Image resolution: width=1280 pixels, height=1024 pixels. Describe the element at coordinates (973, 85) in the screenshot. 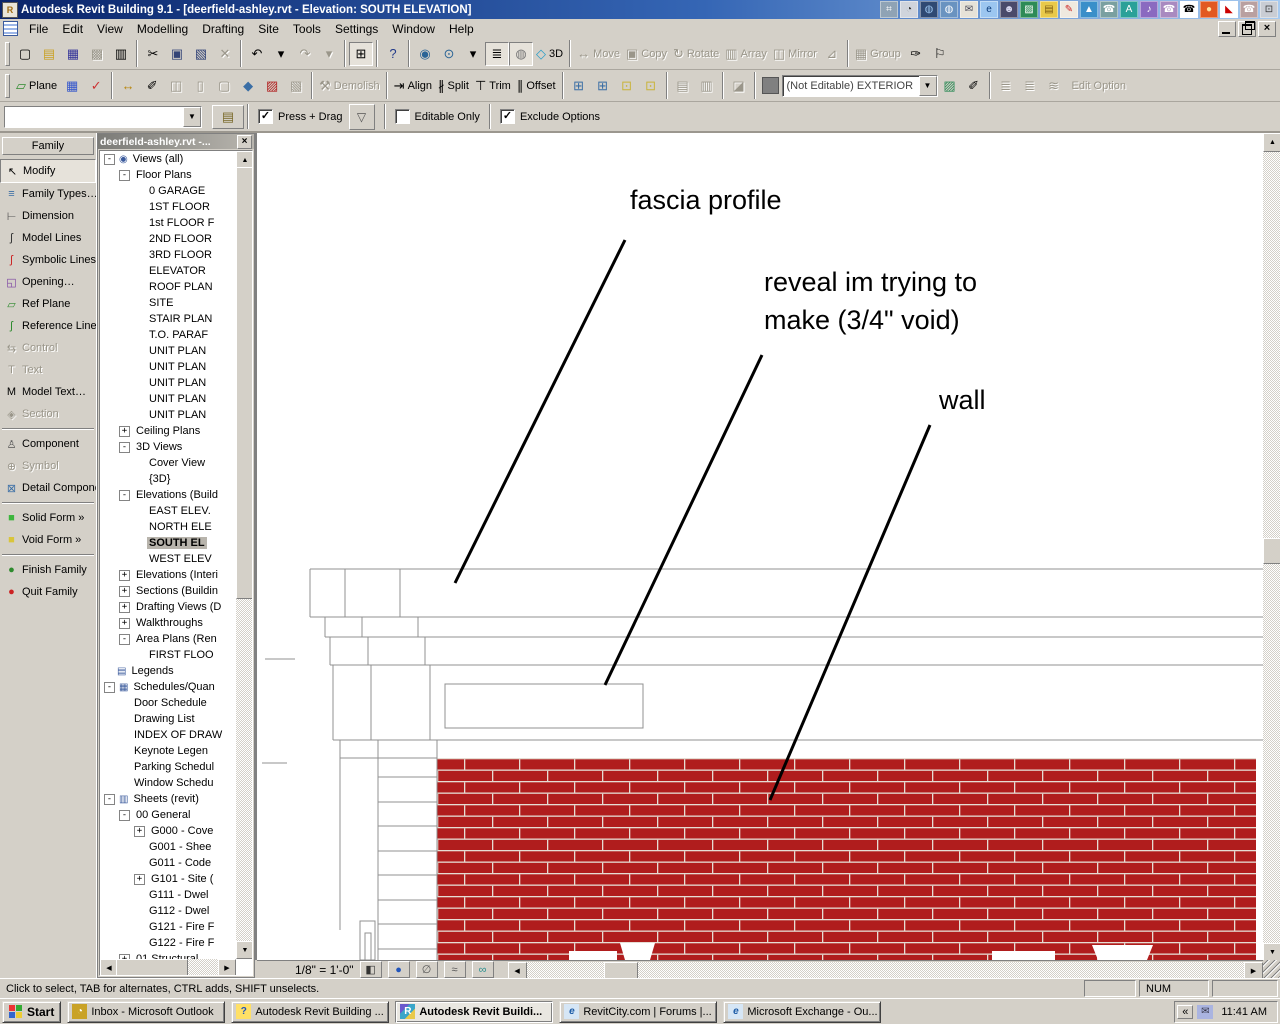

I see `eraser-button: ✐` at that location.